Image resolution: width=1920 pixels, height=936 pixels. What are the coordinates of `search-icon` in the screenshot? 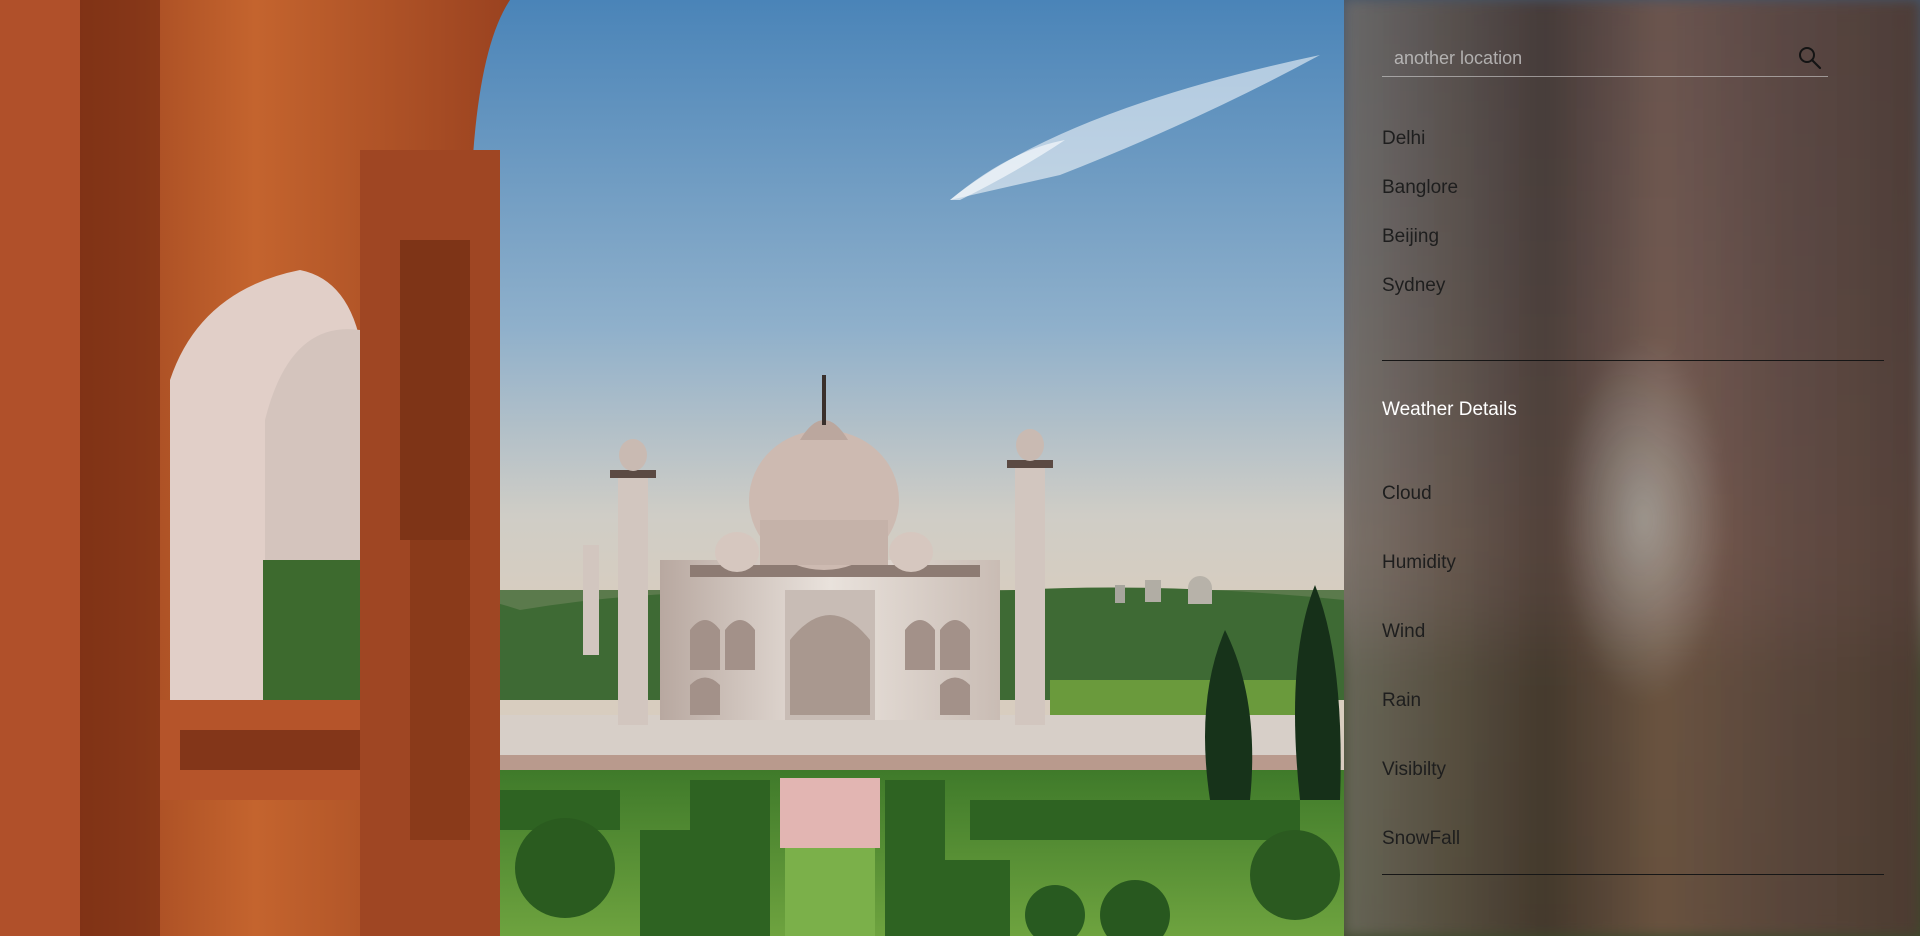 It's located at (1810, 58).